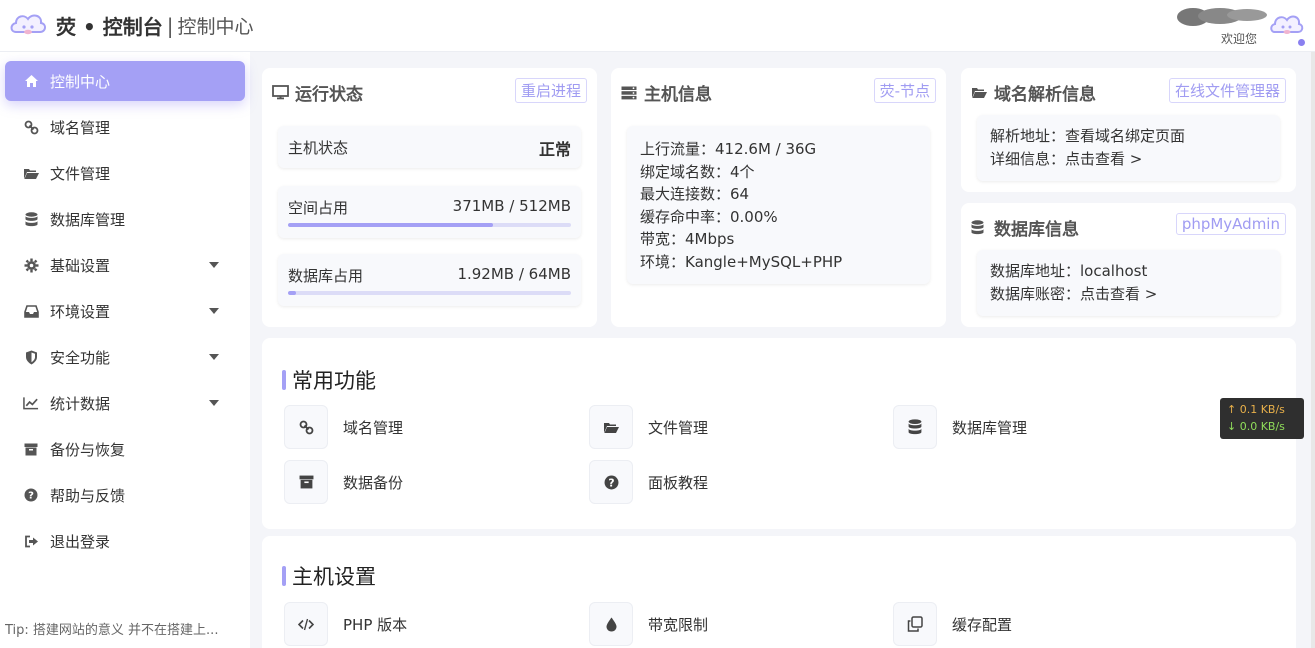  Describe the element at coordinates (125, 495) in the screenshot. I see `sidebar-item-help: ? 帮助与反馈` at that location.